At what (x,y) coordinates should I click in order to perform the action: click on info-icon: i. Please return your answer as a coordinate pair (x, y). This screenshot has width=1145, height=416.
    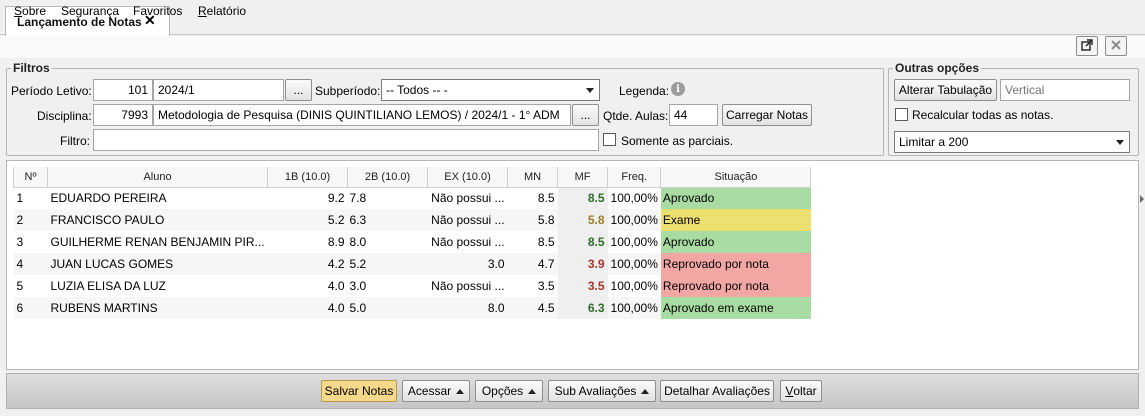
    Looking at the image, I should click on (678, 89).